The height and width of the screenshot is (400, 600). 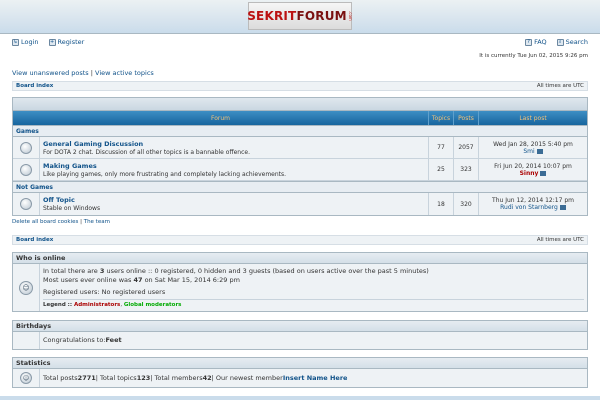 What do you see at coordinates (15, 42) in the screenshot?
I see `login-icon: ↳` at bounding box center [15, 42].